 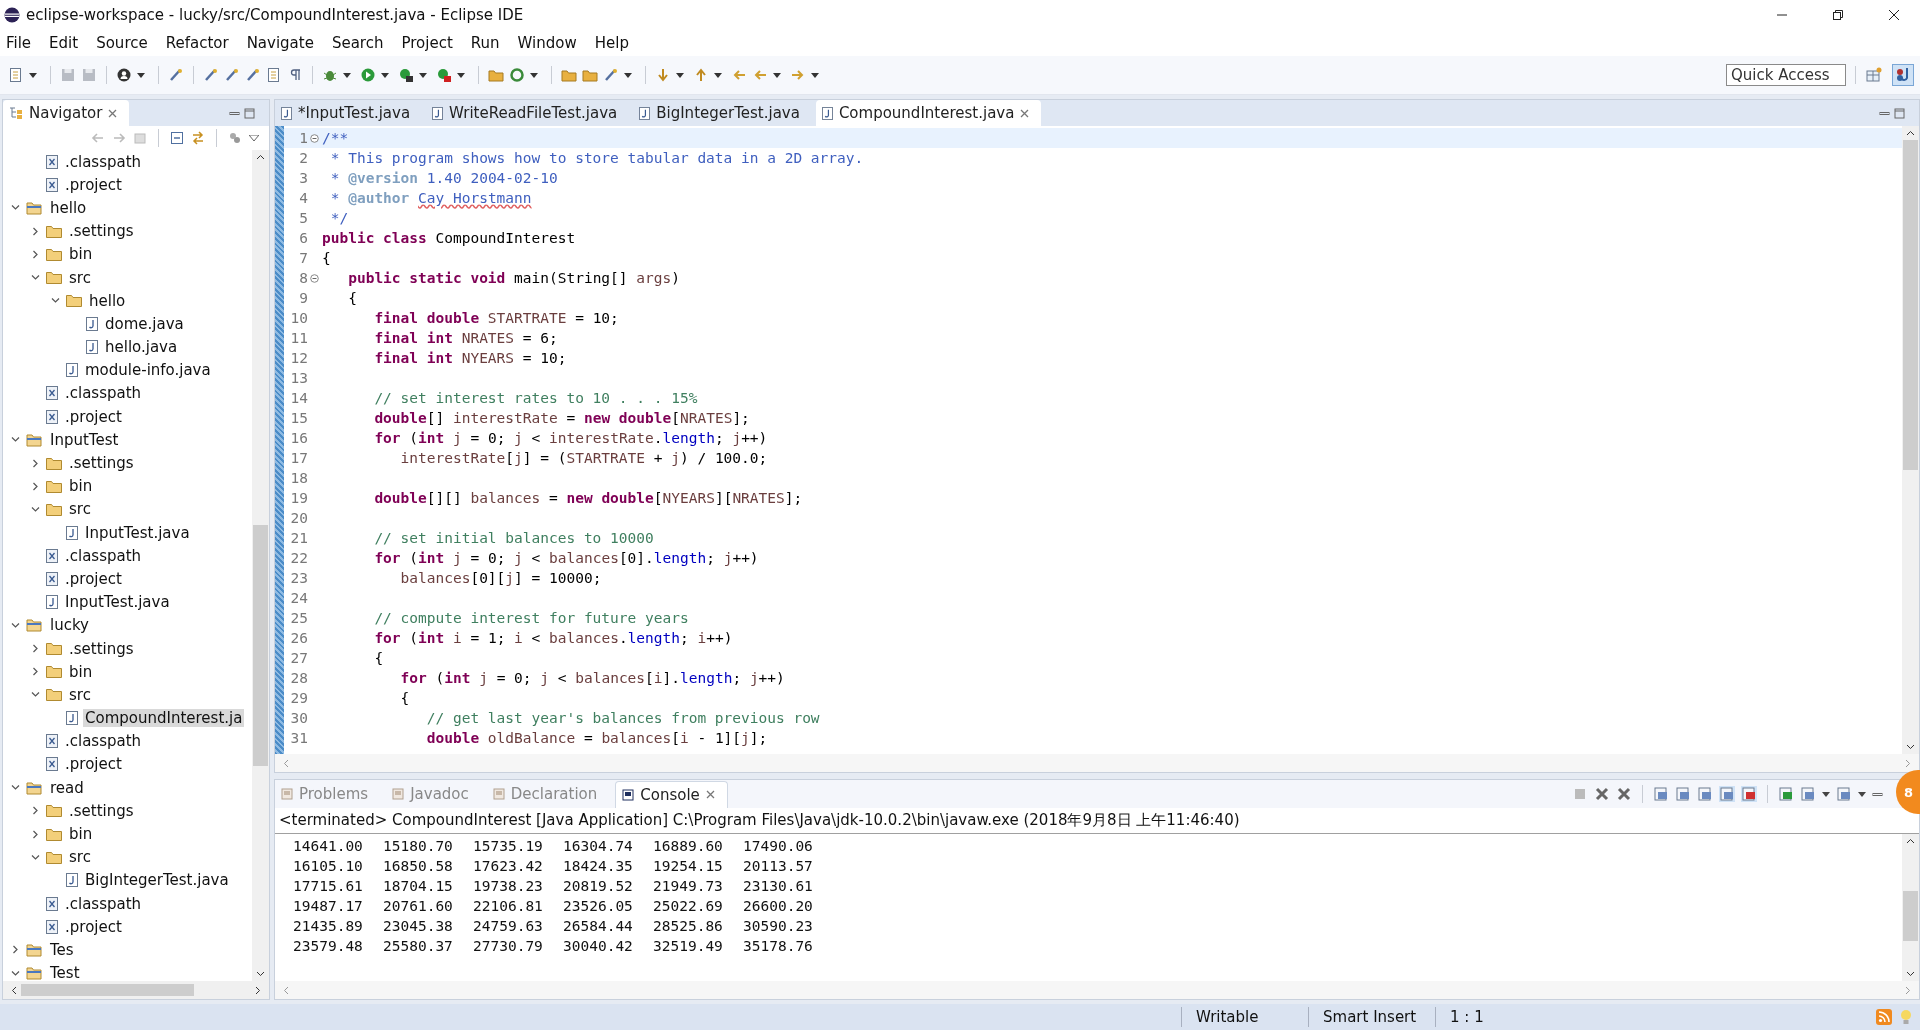 I want to click on menu-item: Help, so click(x=611, y=43).